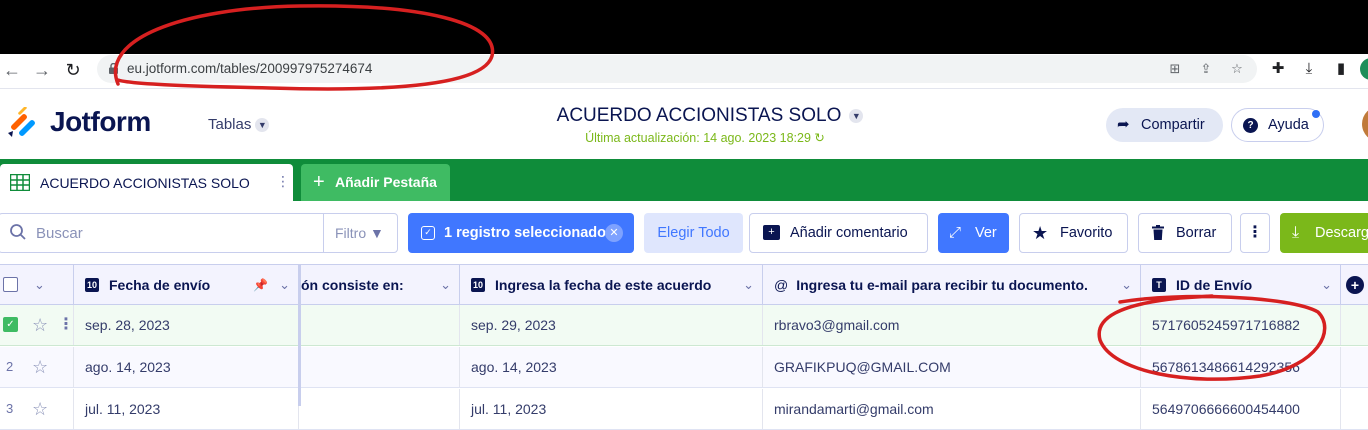 This screenshot has width=1368, height=430. Describe the element at coordinates (186, 285) in the screenshot. I see `column-header-fecha: 10 Fecha de envío 📌 ⌄` at that location.